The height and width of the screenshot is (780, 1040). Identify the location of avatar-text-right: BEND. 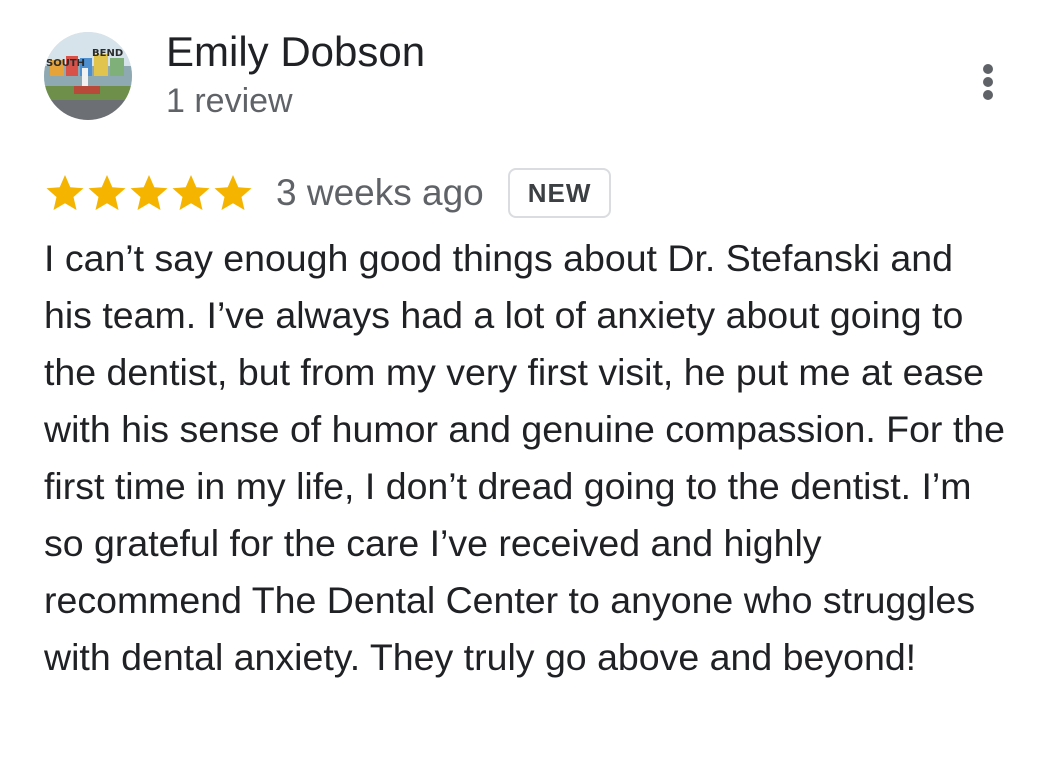
(108, 53).